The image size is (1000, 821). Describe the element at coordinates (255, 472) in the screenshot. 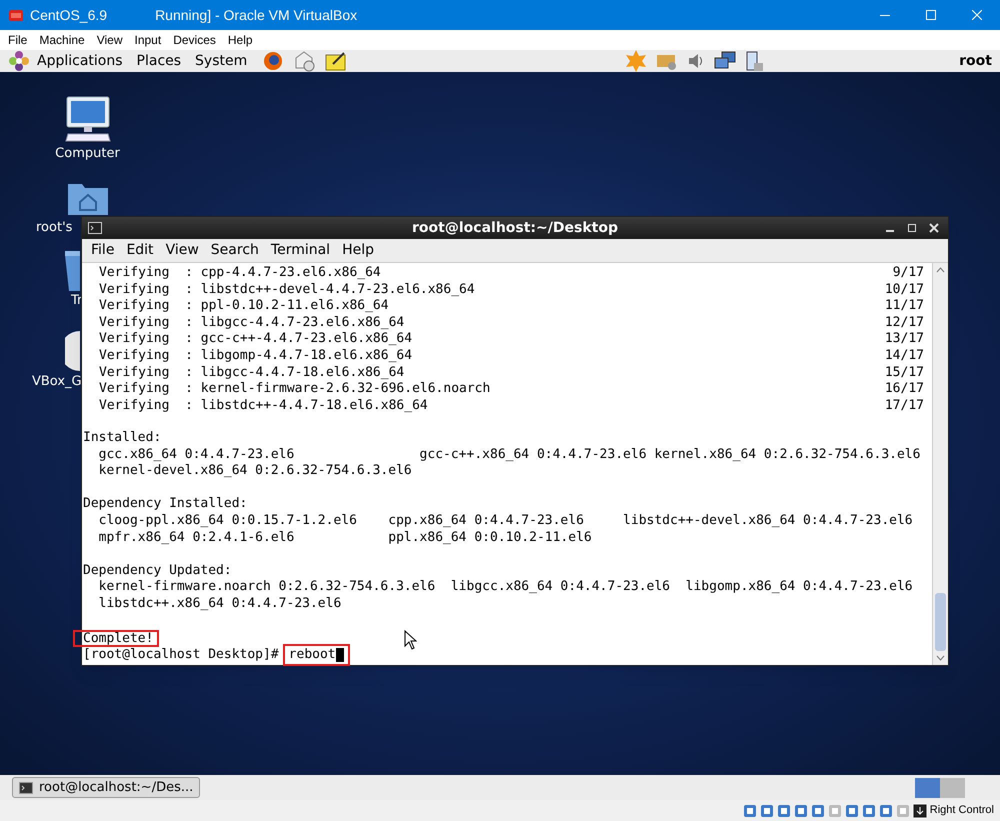

I see `terminal-line: kernel-devel.x86_64 0:2.6.32-754.6.3.el6` at that location.